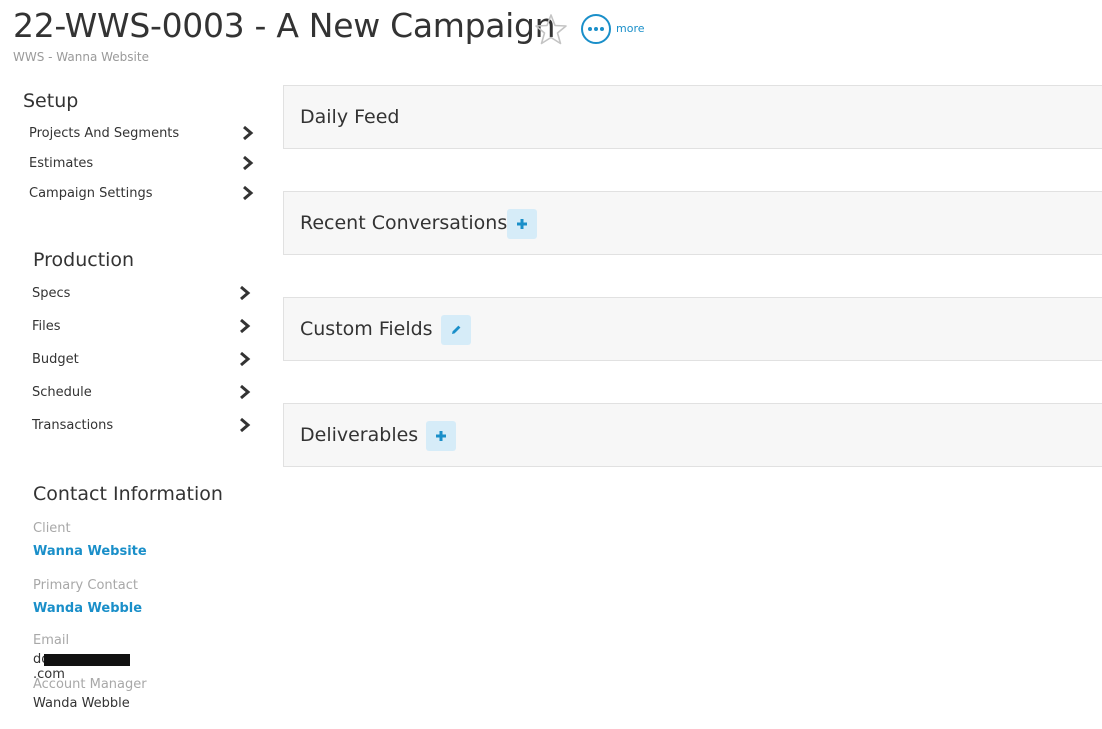 The width and height of the screenshot is (1102, 729). Describe the element at coordinates (359, 435) in the screenshot. I see `panel-title: Deliverables` at that location.